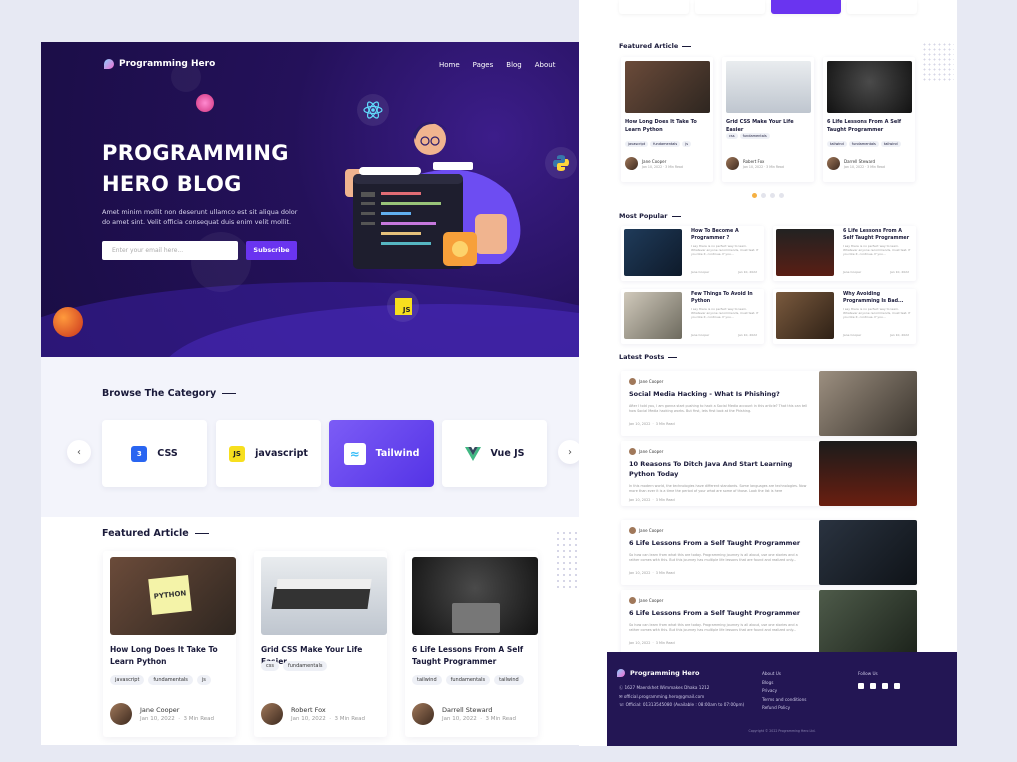  Describe the element at coordinates (472, 453) in the screenshot. I see `vue-icon` at that location.